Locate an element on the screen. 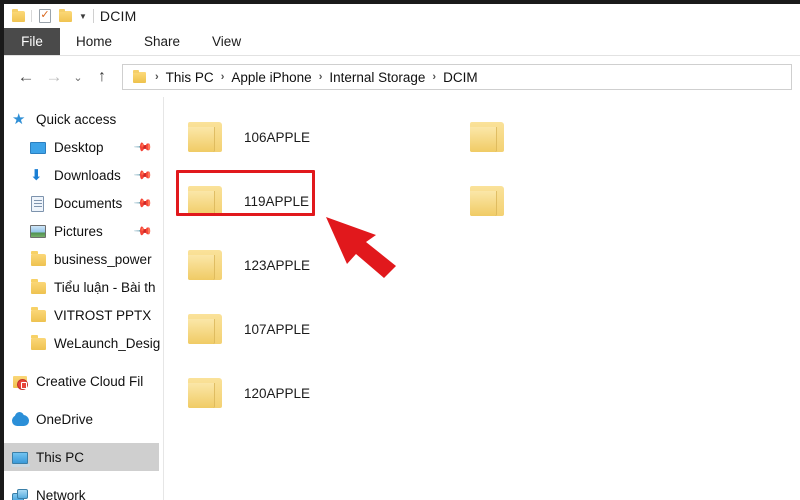  sidebar-item-this-pc: This PC is located at coordinates (81, 457).